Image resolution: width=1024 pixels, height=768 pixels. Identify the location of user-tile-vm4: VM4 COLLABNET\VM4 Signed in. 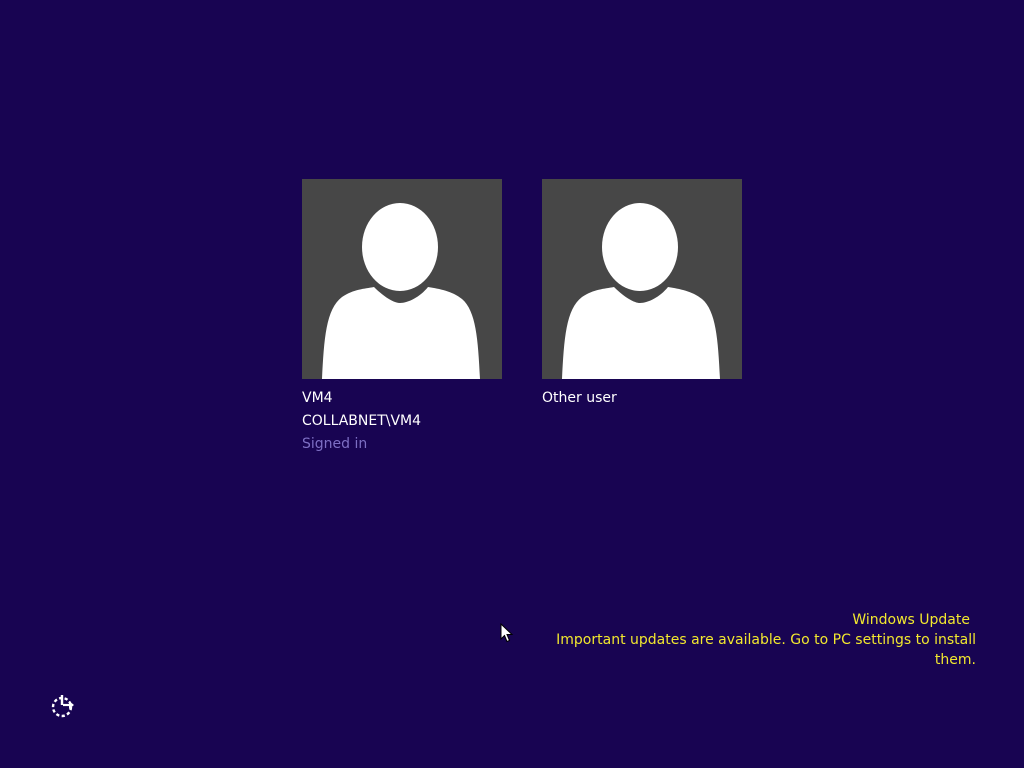
(402, 317).